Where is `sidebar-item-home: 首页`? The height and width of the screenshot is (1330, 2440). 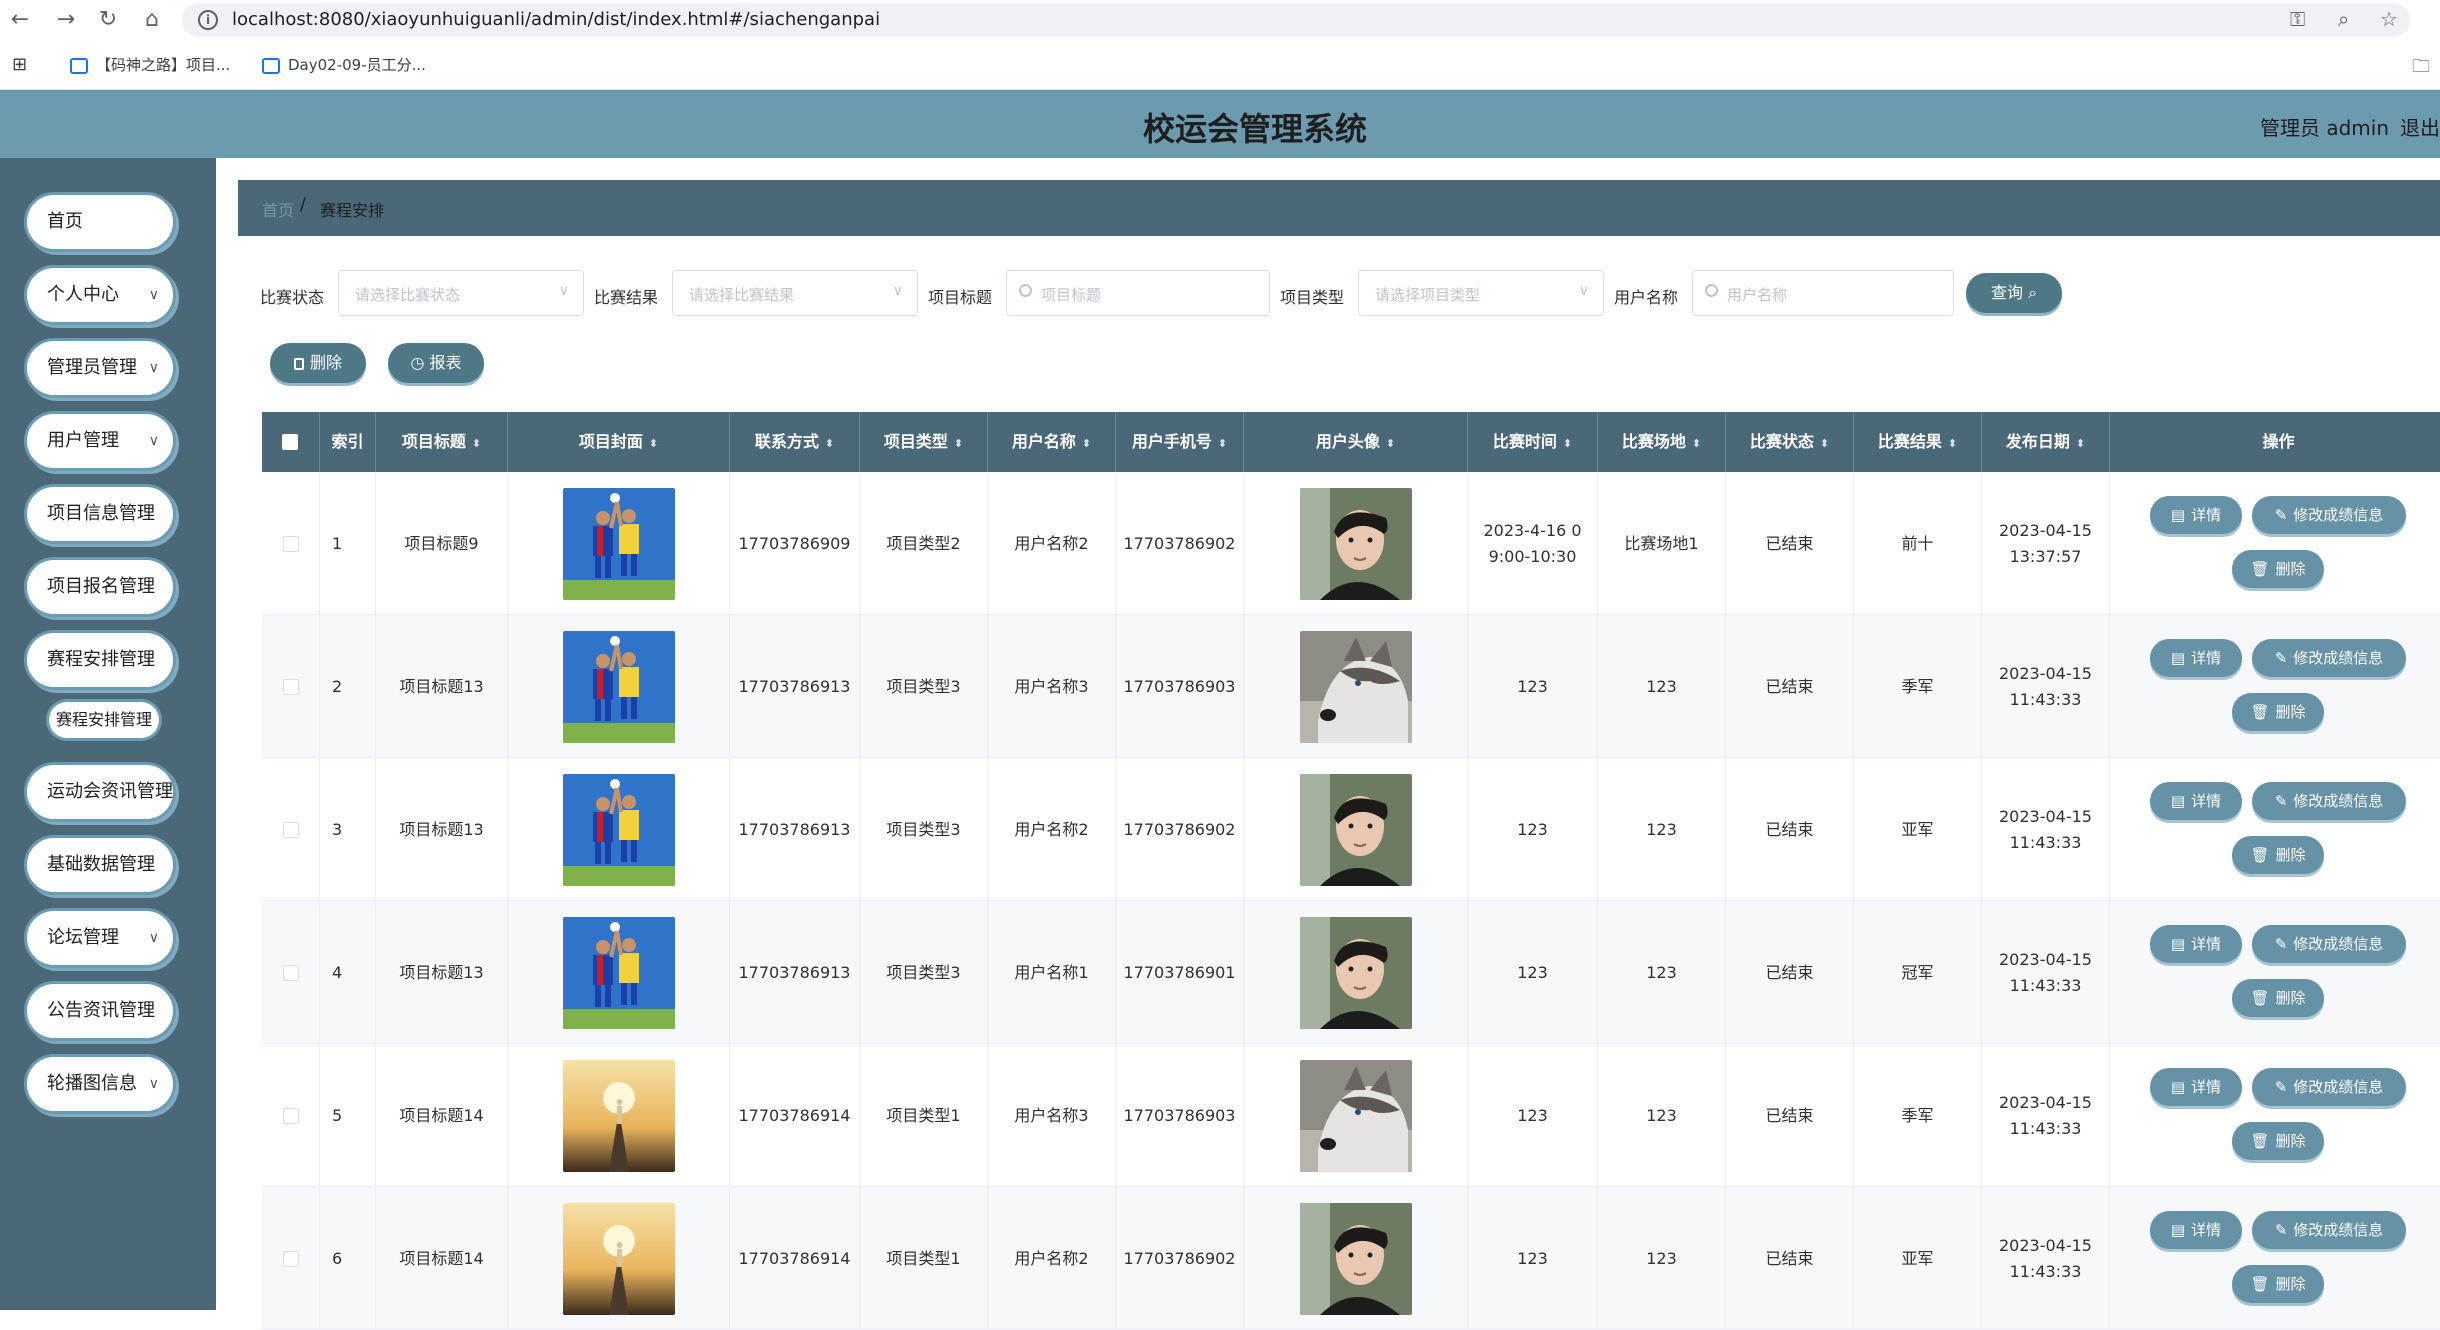 sidebar-item-home: 首页 is located at coordinates (100, 222).